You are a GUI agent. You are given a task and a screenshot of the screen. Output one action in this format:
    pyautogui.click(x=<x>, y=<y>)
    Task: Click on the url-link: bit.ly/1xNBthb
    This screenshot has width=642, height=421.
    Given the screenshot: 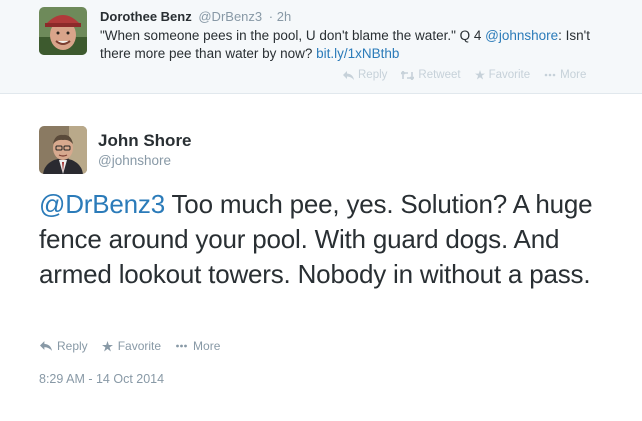 What is the action you would take?
    pyautogui.click(x=357, y=53)
    